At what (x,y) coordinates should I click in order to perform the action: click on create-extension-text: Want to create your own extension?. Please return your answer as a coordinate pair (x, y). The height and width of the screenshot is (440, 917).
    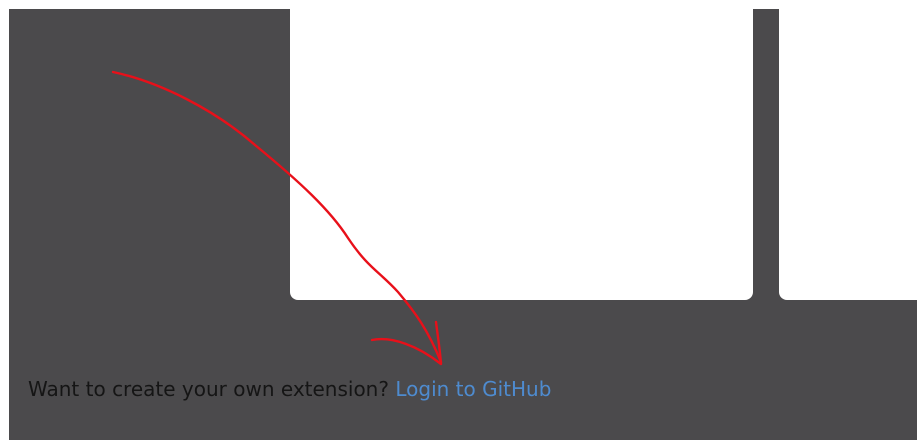
    Looking at the image, I should click on (208, 389).